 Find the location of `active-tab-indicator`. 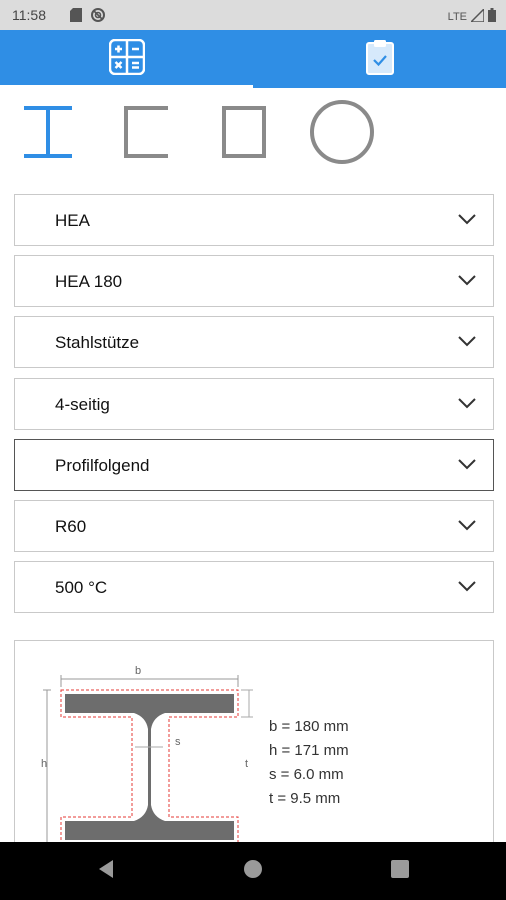

active-tab-indicator is located at coordinates (126, 86).